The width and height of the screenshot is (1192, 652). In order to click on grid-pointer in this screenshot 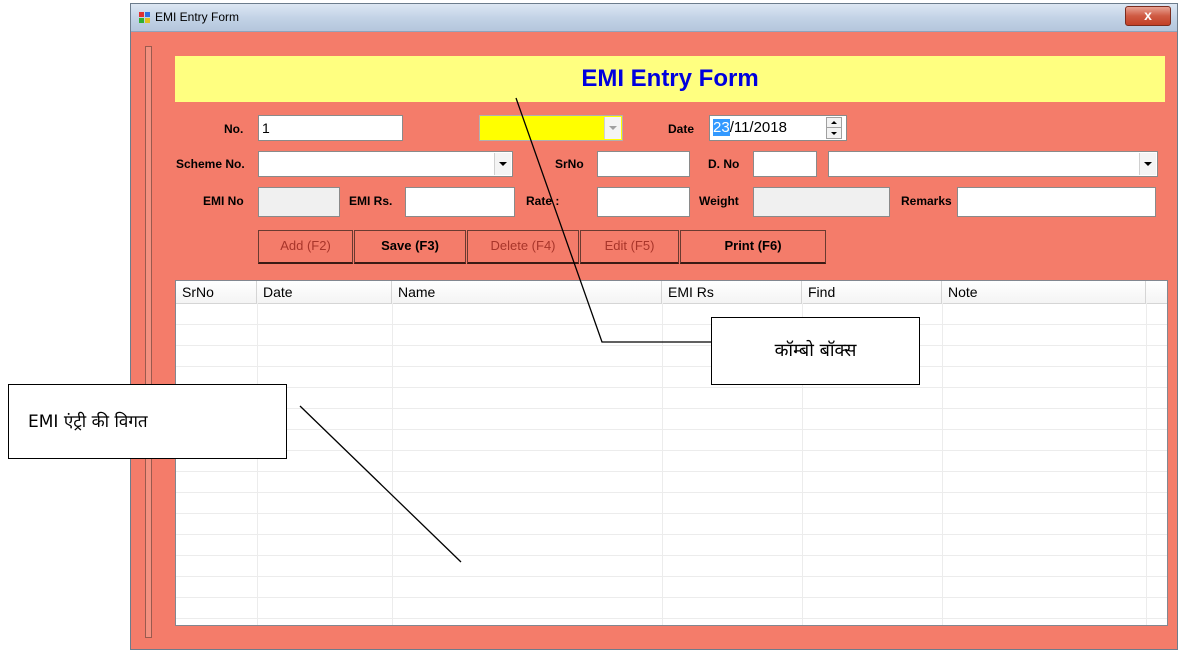, I will do `click(380, 484)`.